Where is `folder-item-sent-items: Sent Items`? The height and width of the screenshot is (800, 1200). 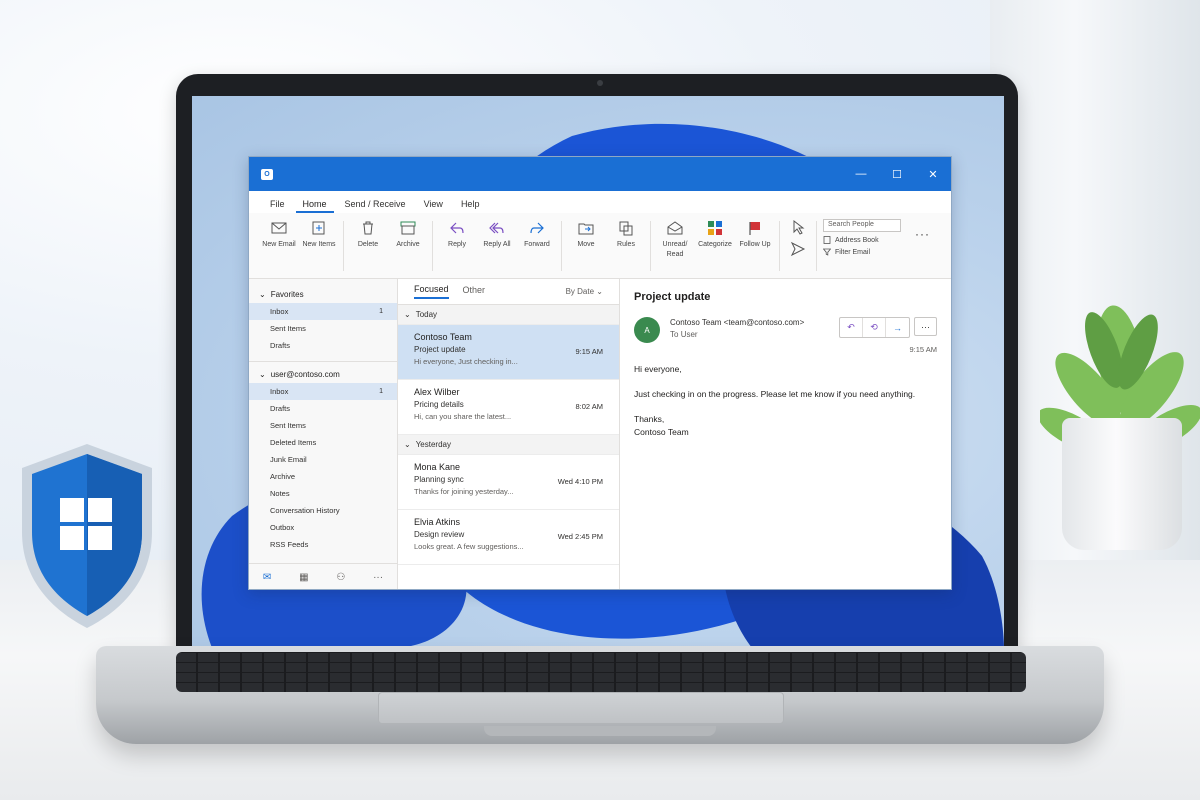
folder-item-sent-items: Sent Items is located at coordinates (323, 425).